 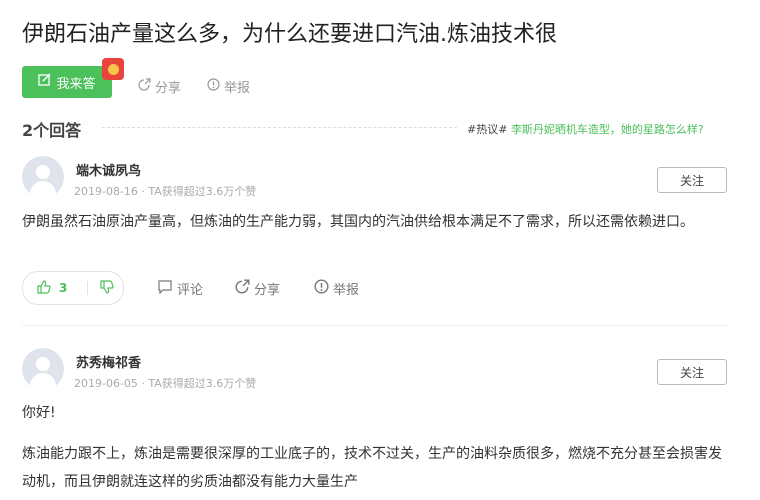 I want to click on dislike-button, so click(x=101, y=288).